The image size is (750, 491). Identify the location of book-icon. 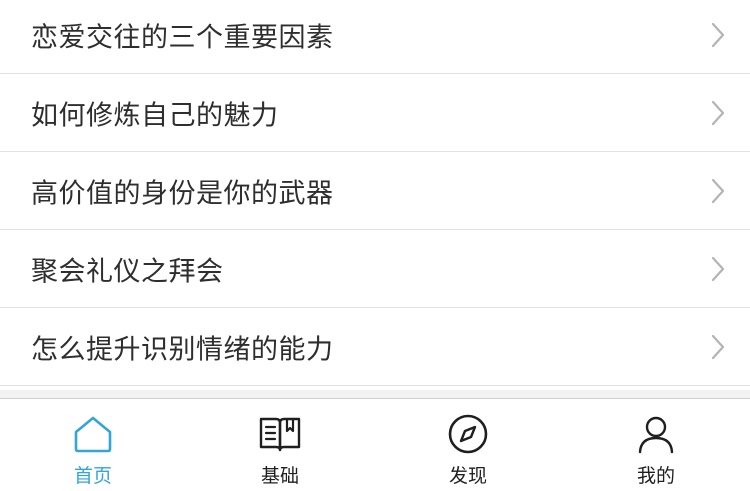
(280, 434).